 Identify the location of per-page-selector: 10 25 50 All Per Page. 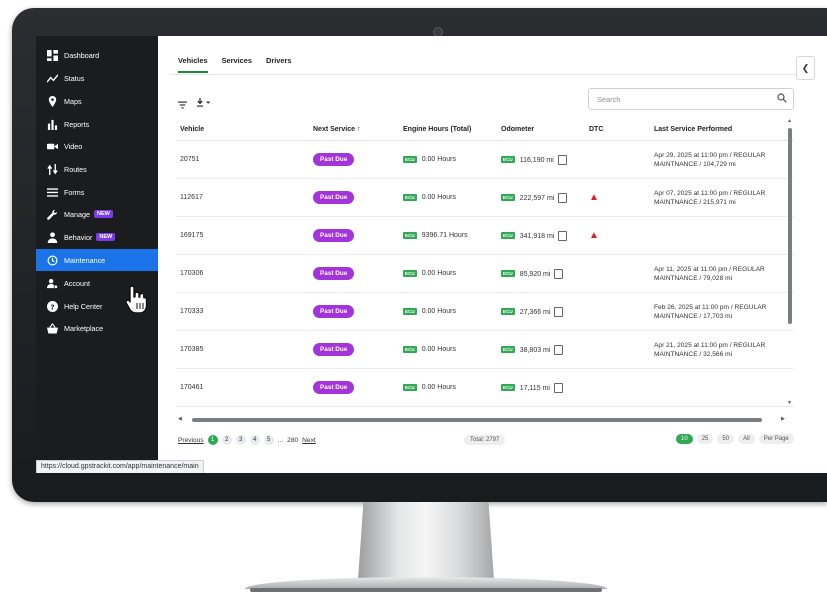
(735, 439).